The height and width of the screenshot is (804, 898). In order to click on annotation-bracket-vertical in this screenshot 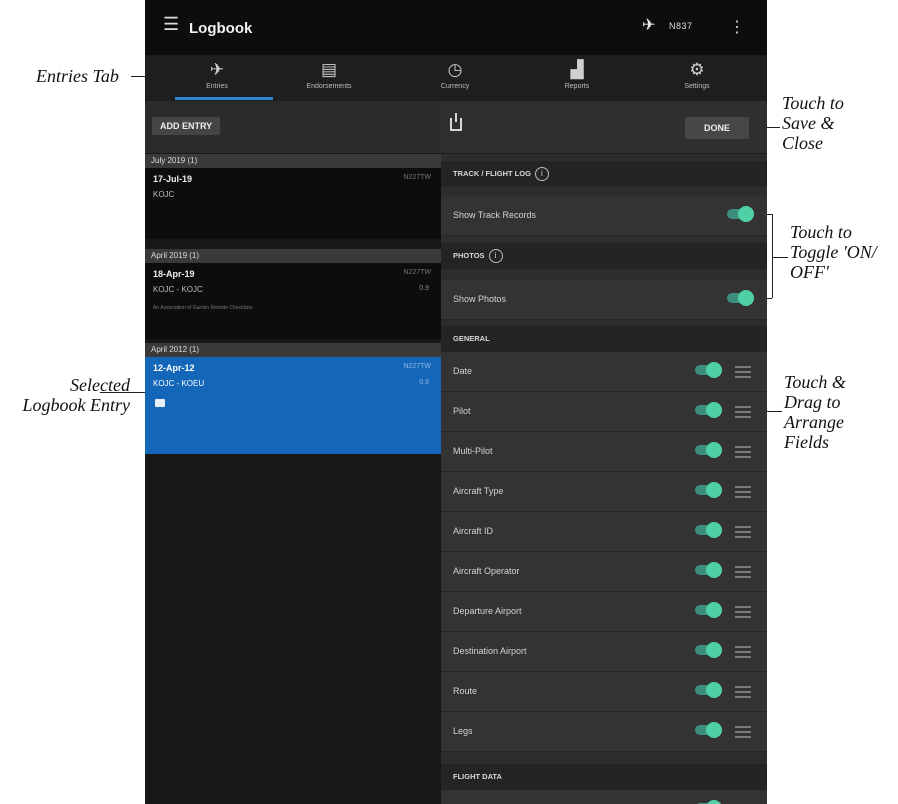, I will do `click(772, 256)`.